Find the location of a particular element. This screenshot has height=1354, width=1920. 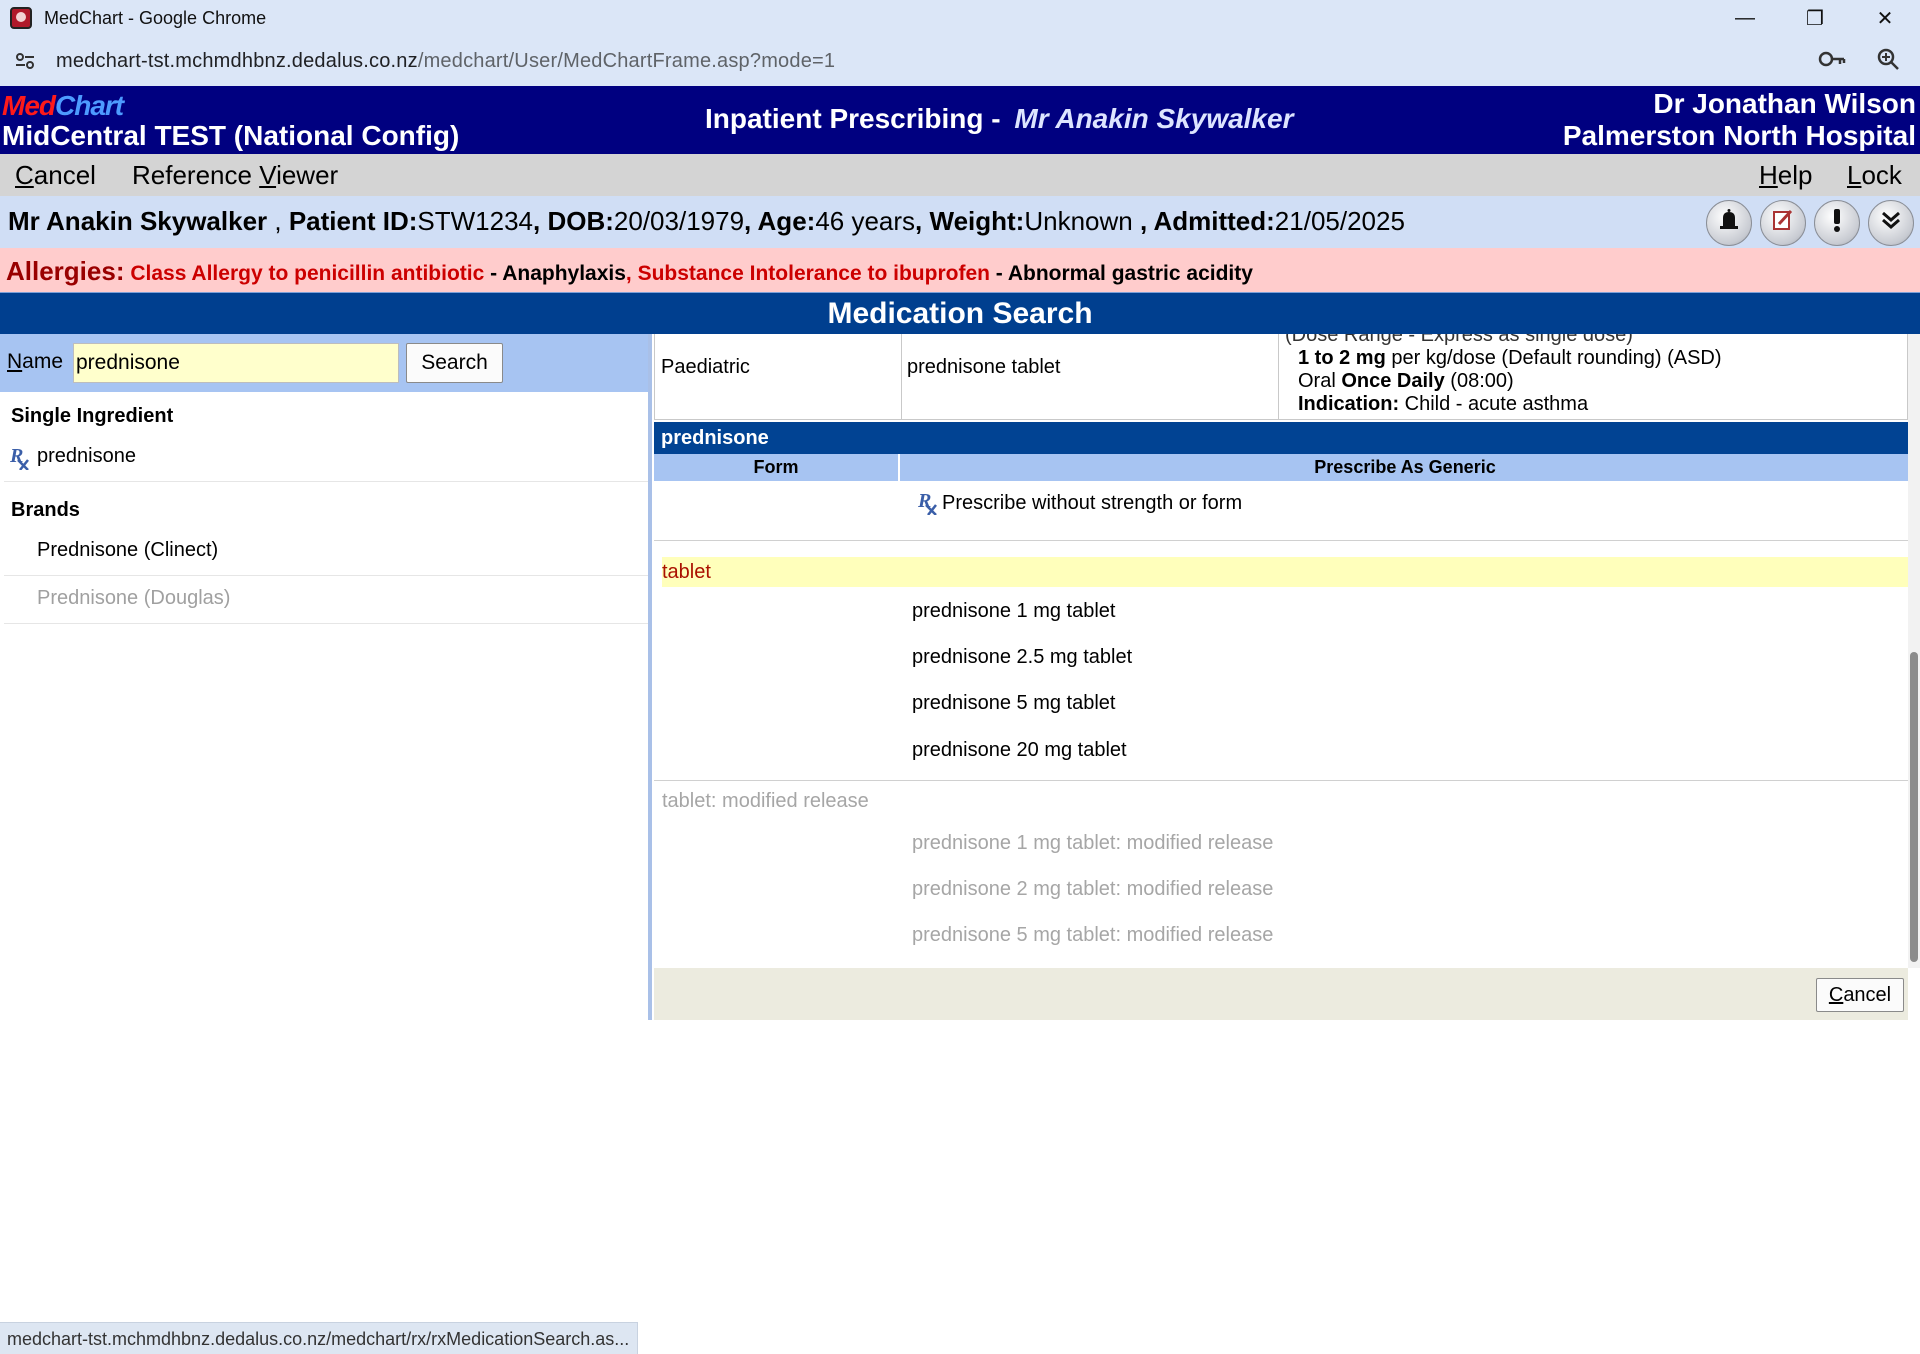

minimize-icon: — is located at coordinates (1745, 17).